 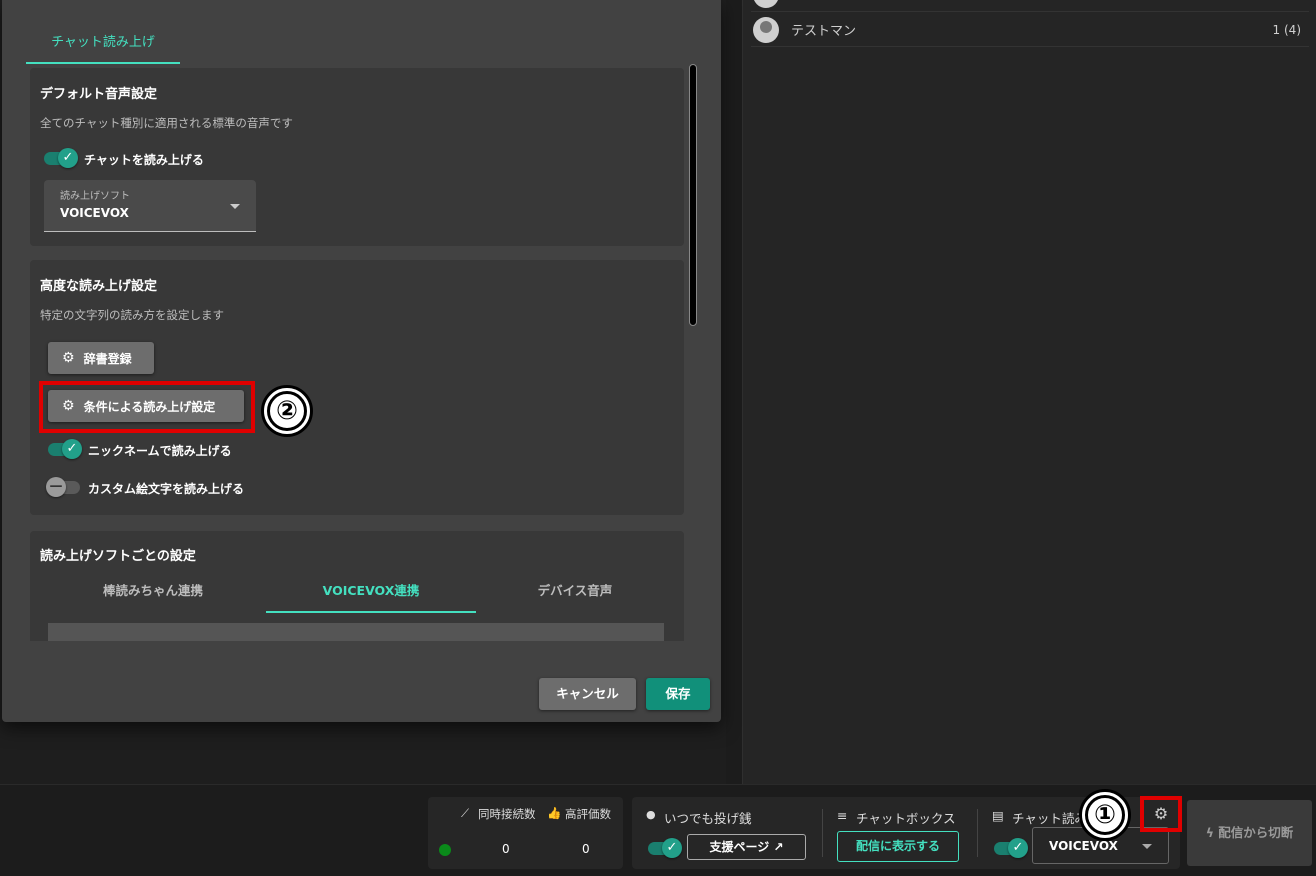 I want to click on read-chat-toggle: ✓, so click(x=60, y=158).